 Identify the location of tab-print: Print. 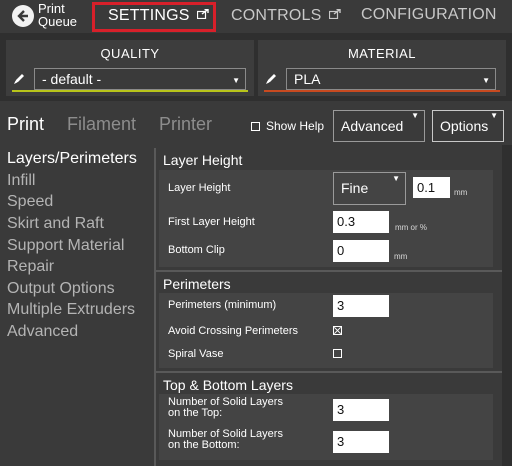
(25, 124).